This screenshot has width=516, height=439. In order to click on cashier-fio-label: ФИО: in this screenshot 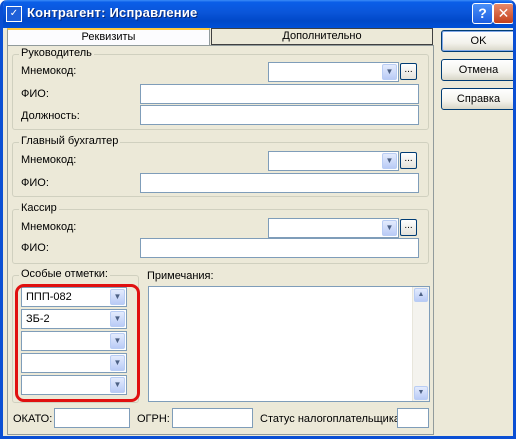, I will do `click(35, 248)`.